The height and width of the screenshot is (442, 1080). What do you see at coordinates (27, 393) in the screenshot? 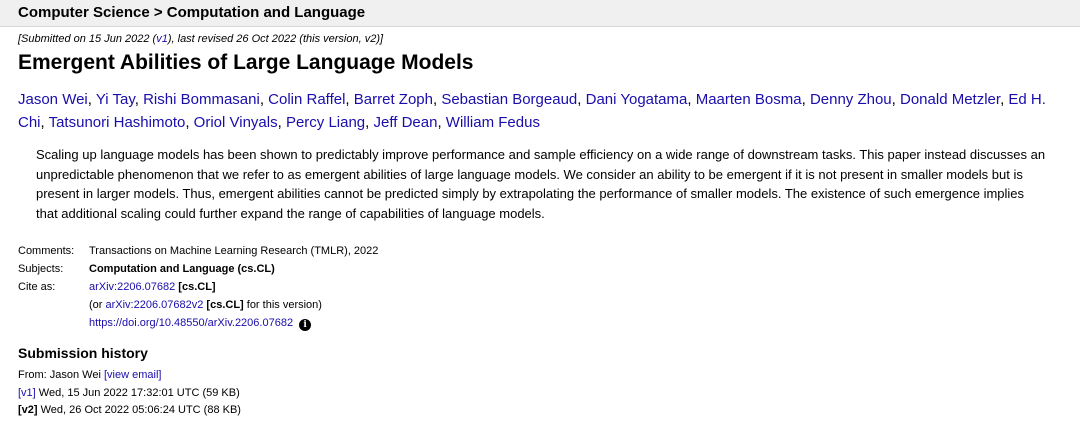
I see `history-v1-link: [v1]` at bounding box center [27, 393].